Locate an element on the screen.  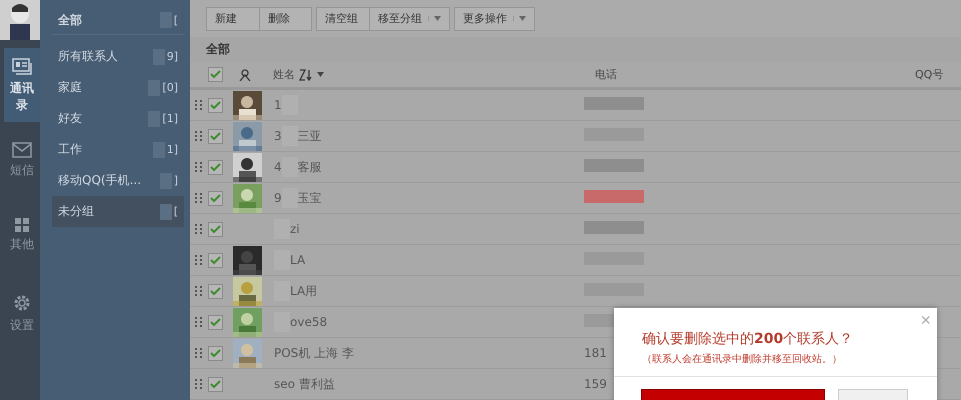
group-item: 家庭 [0] is located at coordinates (118, 87).